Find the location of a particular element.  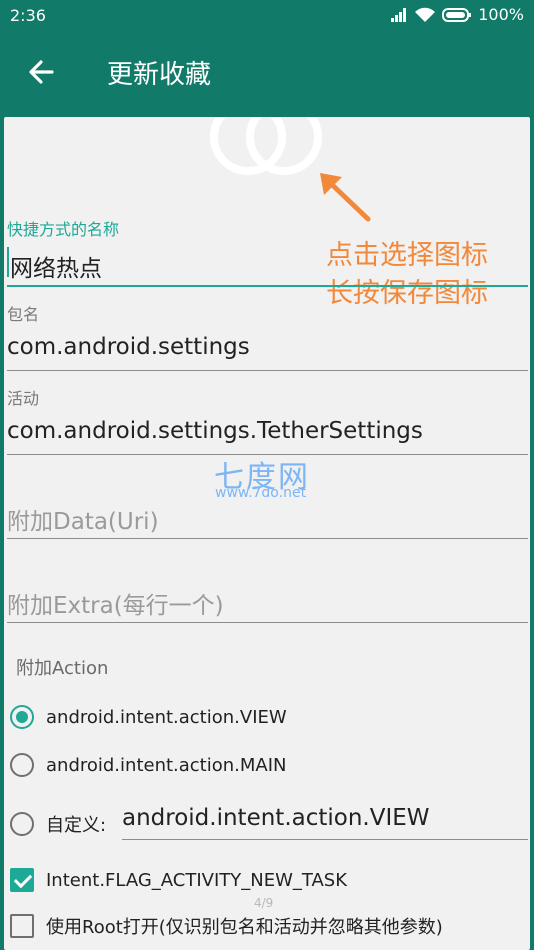

activity-label: 活动 is located at coordinates (23, 398).